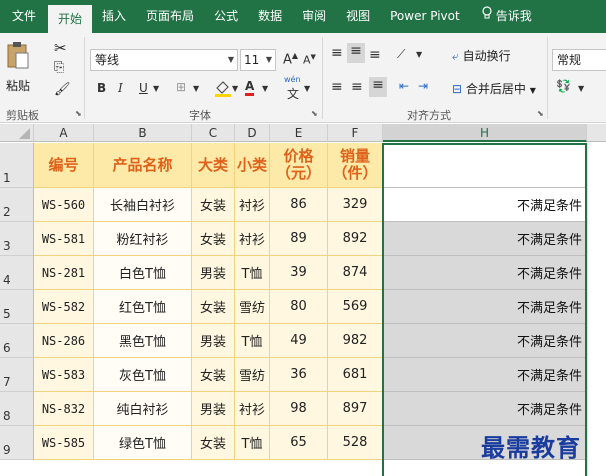 This screenshot has width=606, height=476. What do you see at coordinates (293, 93) in the screenshot?
I see `phonetic-guide-button: 文` at bounding box center [293, 93].